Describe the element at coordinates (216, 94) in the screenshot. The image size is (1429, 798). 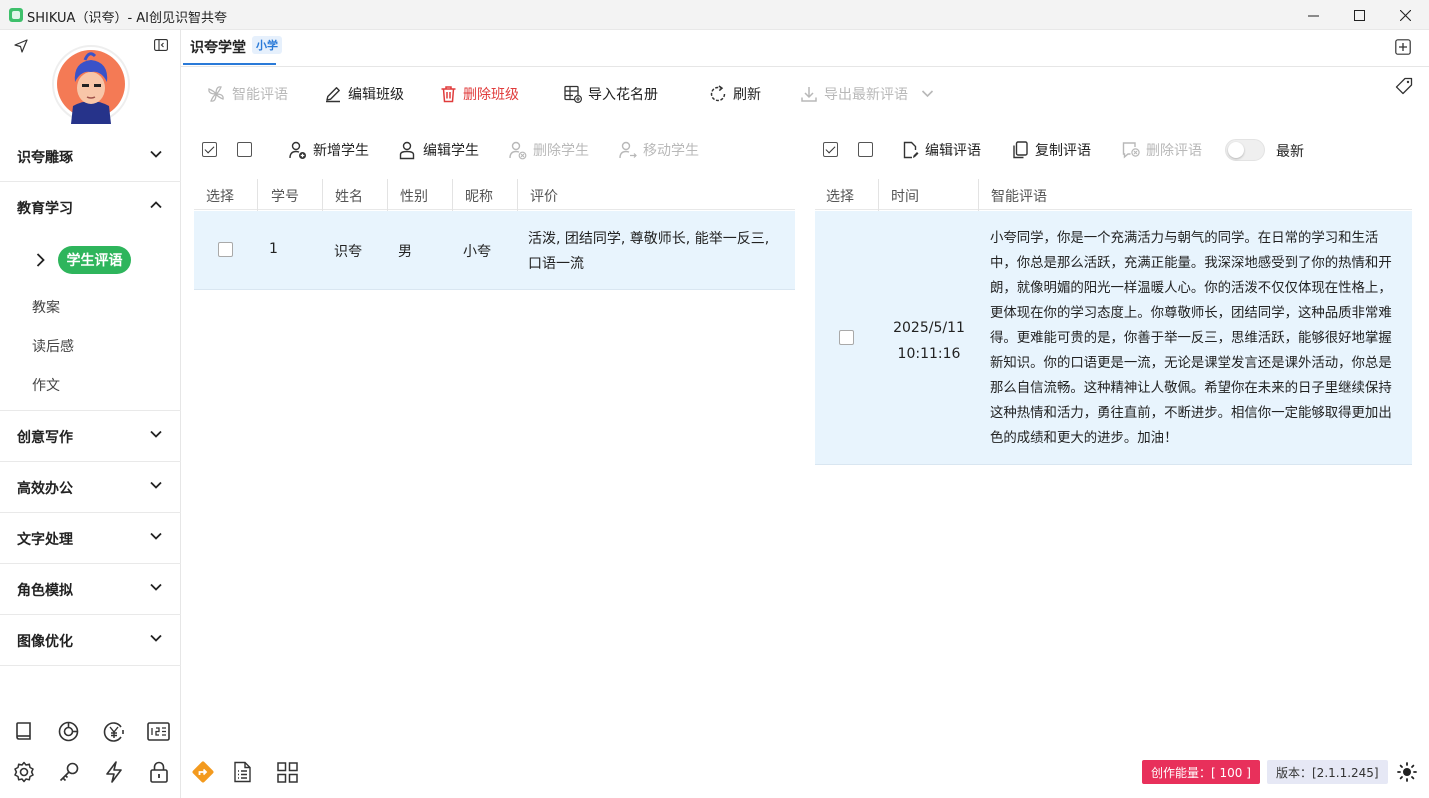
I see `pinwheel-icon` at that location.